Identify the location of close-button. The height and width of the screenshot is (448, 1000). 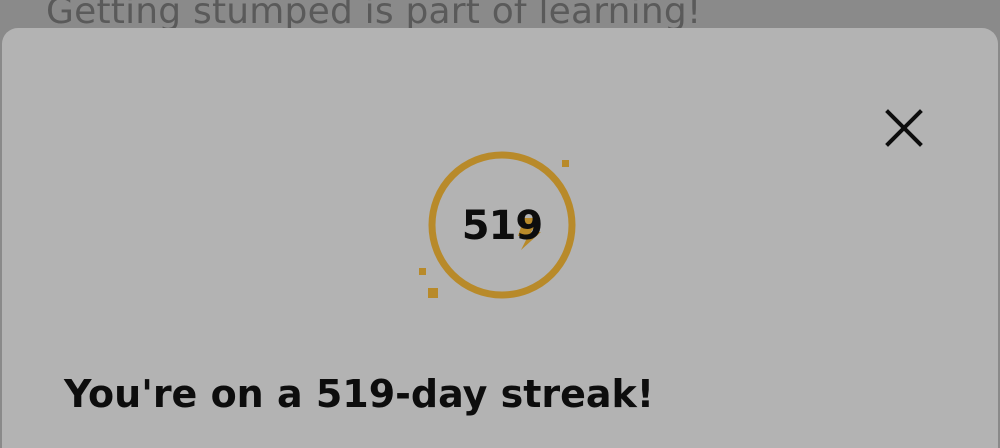
(904, 128).